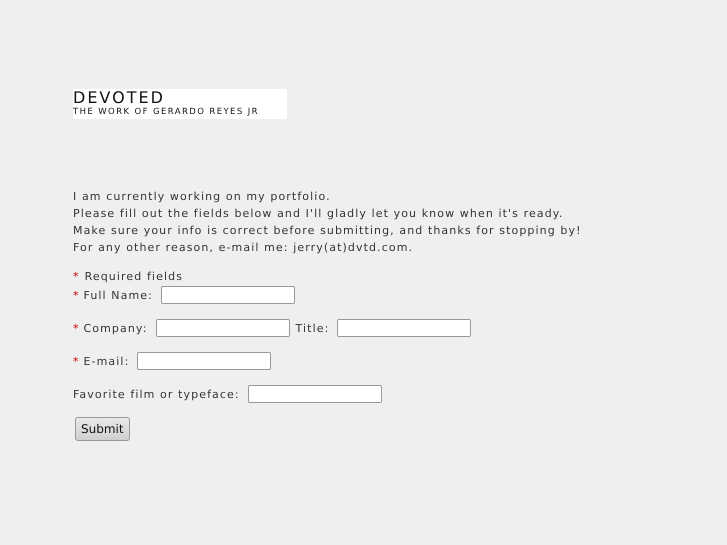 This screenshot has height=545, width=727. I want to click on logo-subtitle: THE WORK OF GERARDO REYES JR, so click(166, 112).